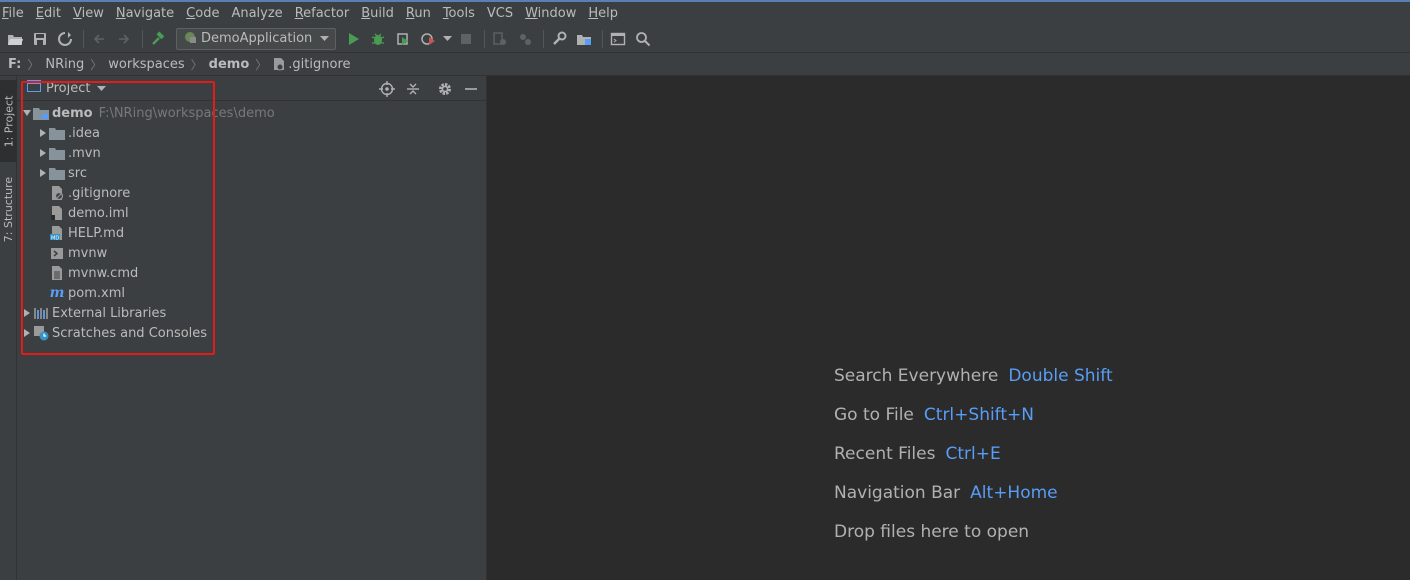  Describe the element at coordinates (64, 64) in the screenshot. I see `breadcrumb-item: NRing` at that location.